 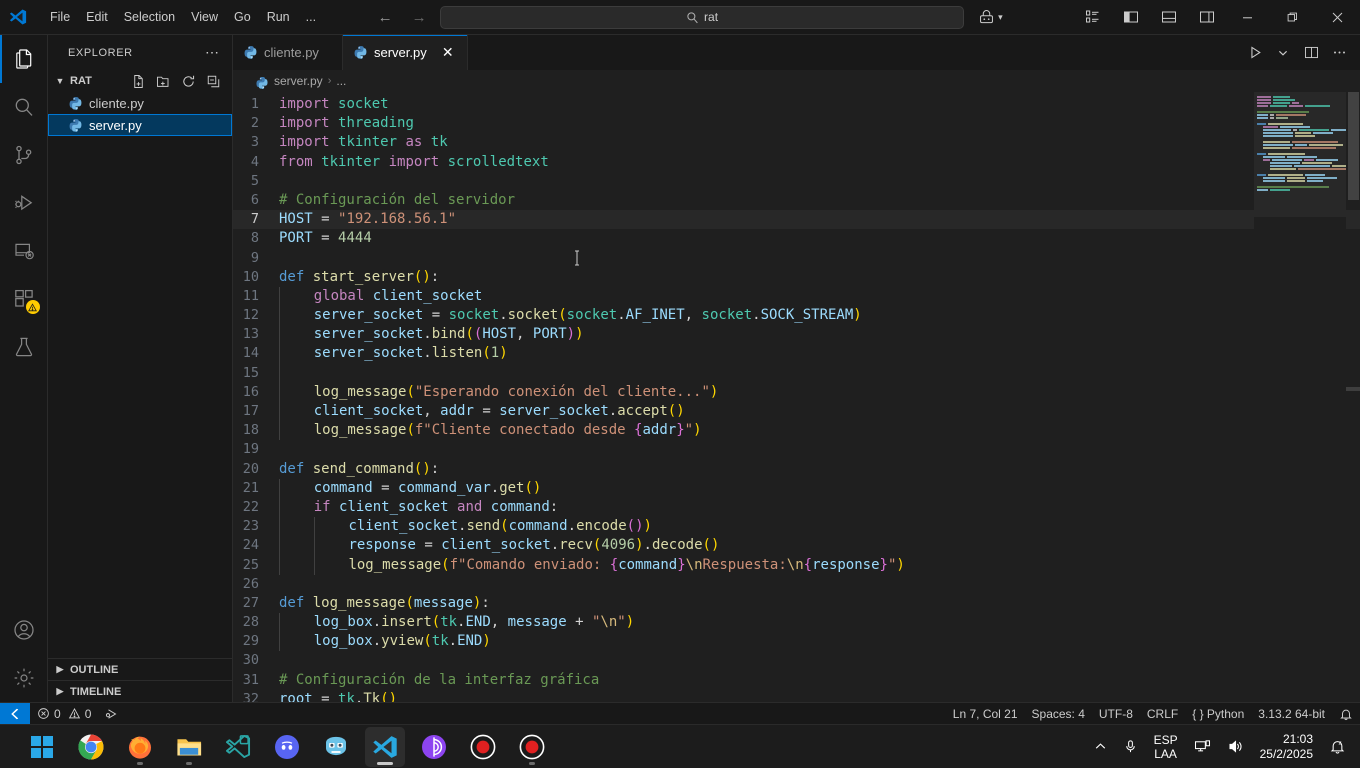 What do you see at coordinates (1131, 17) in the screenshot?
I see `toggle-primary-sidebar-icon` at bounding box center [1131, 17].